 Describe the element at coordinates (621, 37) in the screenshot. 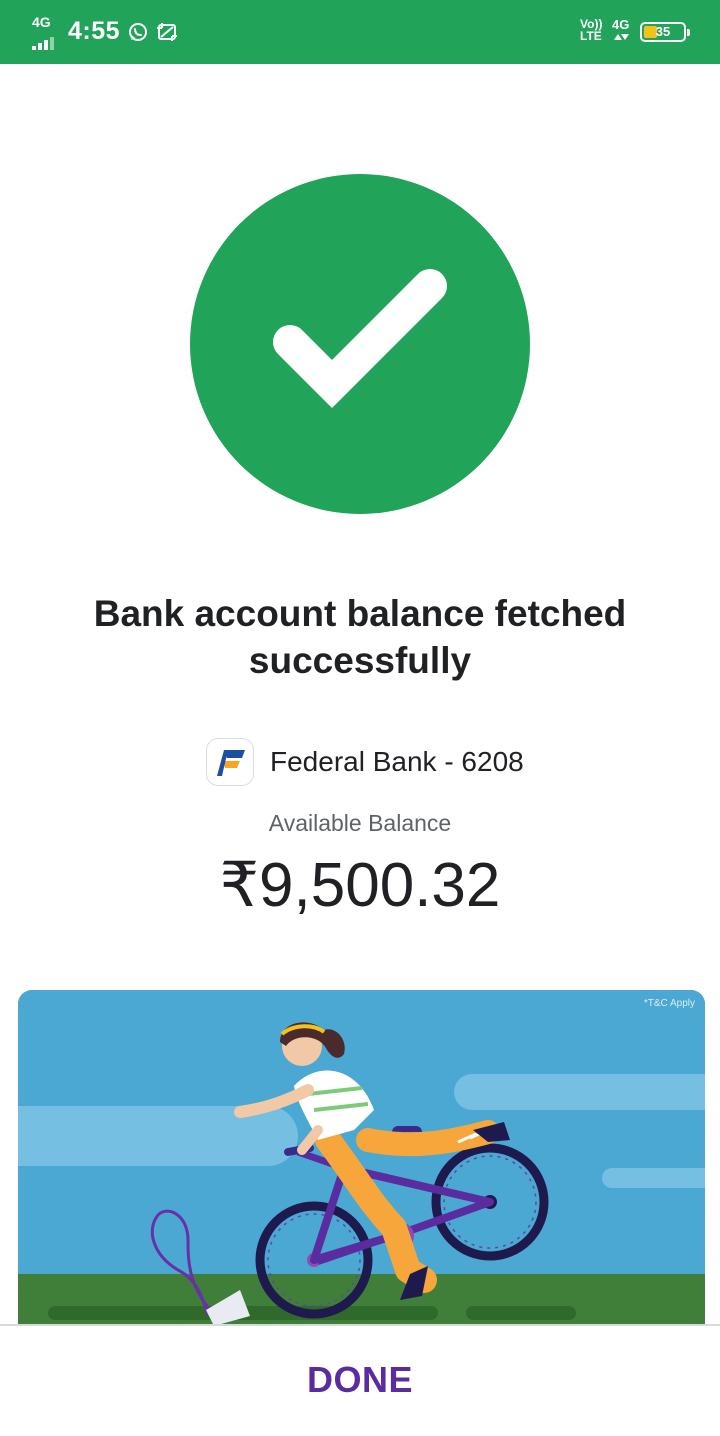

I see `data-arrows-icon` at that location.